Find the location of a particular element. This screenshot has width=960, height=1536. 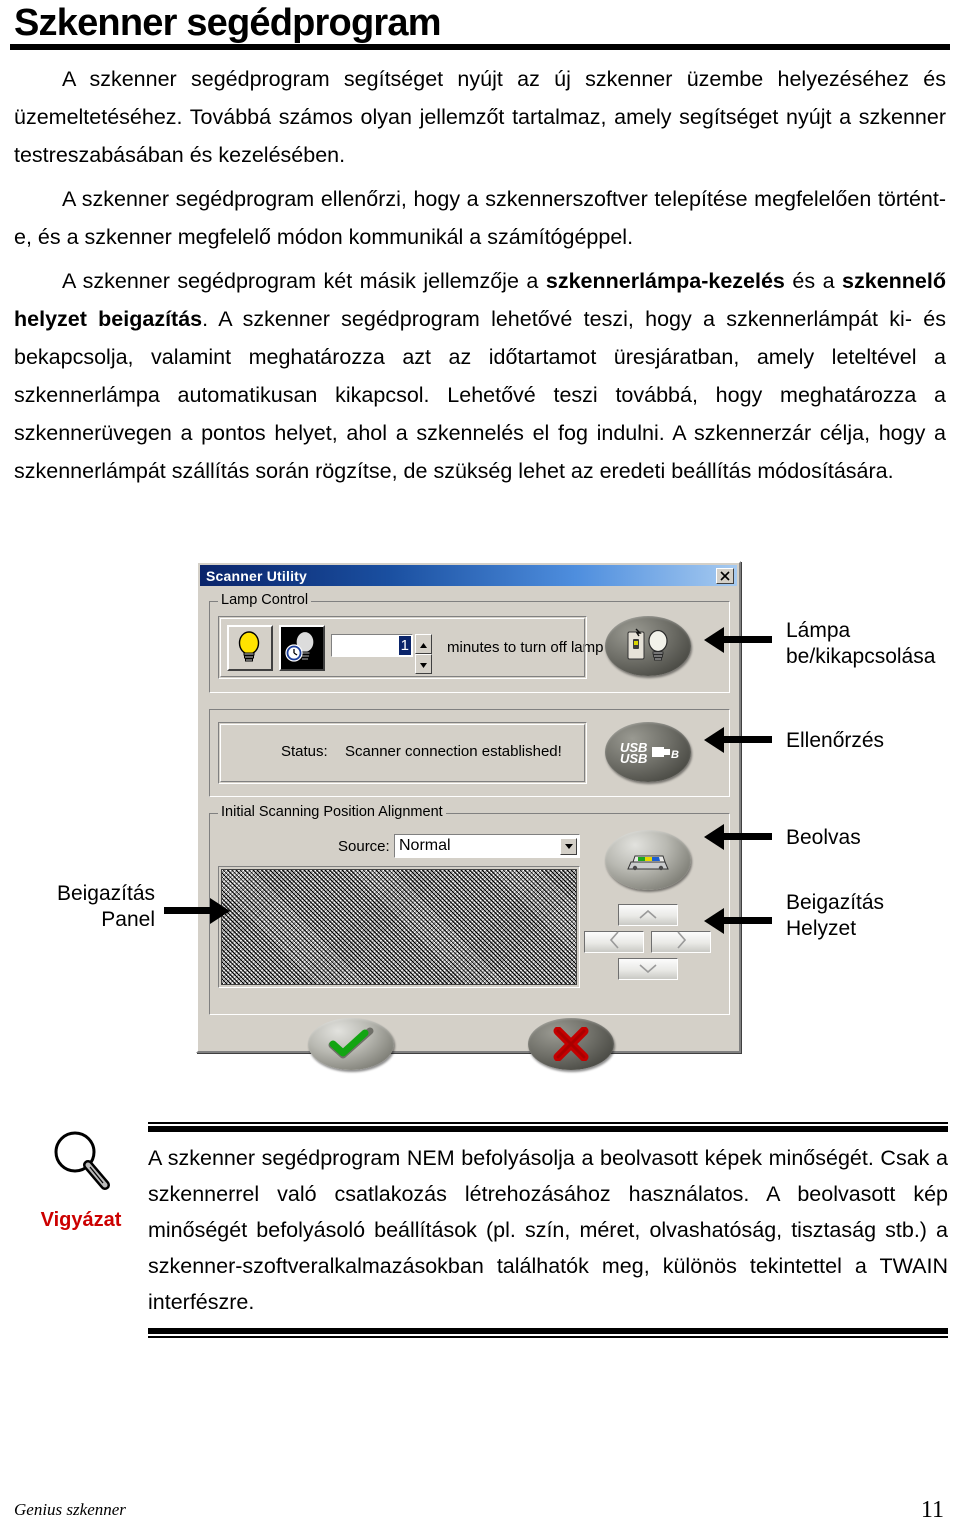

arrow-up-icon is located at coordinates (648, 915).